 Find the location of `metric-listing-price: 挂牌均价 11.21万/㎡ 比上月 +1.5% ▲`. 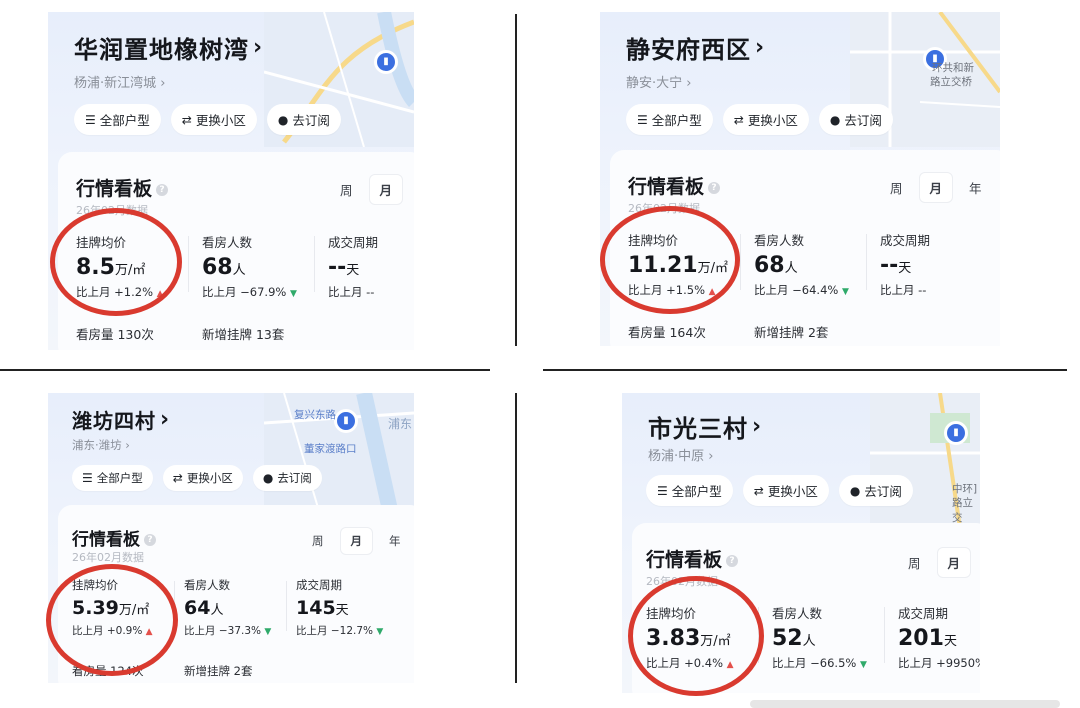

metric-listing-price: 挂牌均价 11.21万/㎡ 比上月 +1.5% ▲ is located at coordinates (678, 265).